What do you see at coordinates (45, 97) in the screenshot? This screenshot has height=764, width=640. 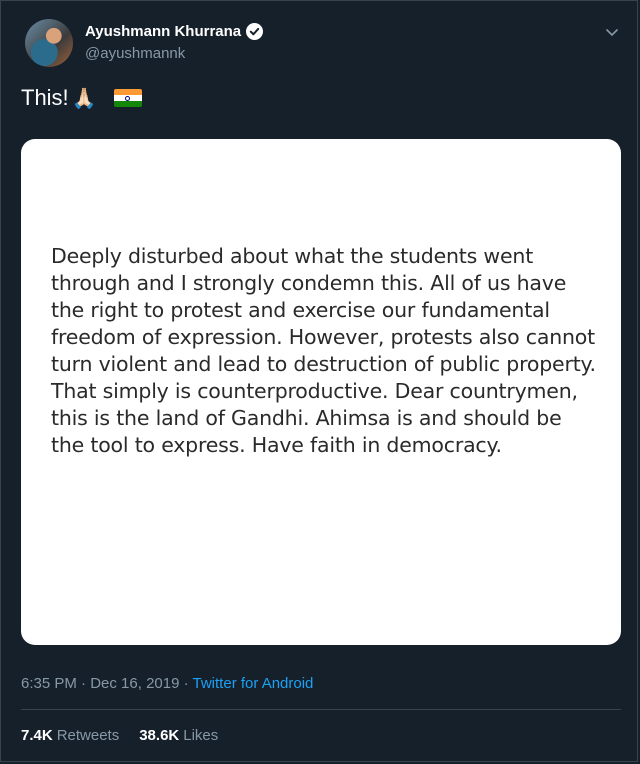 I see `tweet-text-content: This!` at bounding box center [45, 97].